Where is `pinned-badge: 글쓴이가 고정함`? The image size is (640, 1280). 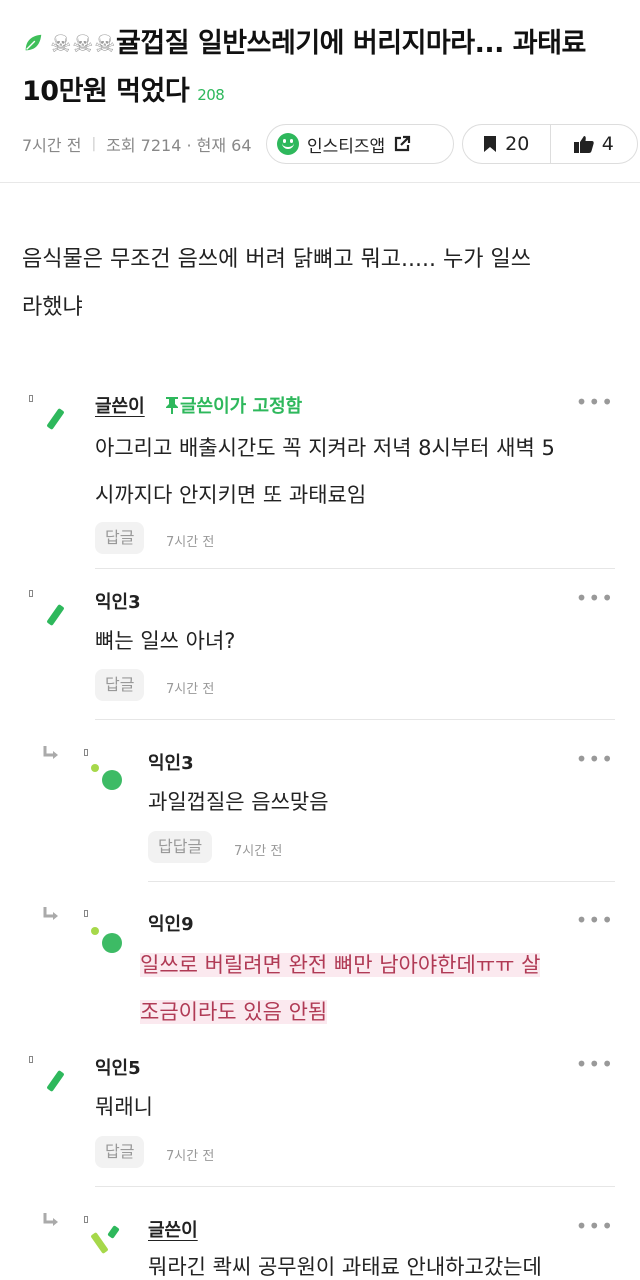
pinned-badge: 글쓴이가 고정함 is located at coordinates (233, 405).